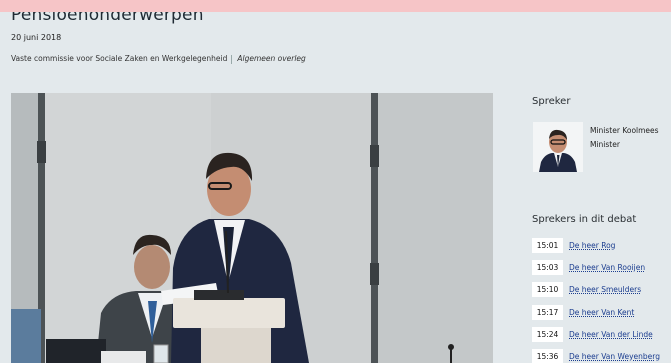  Describe the element at coordinates (607, 267) in the screenshot. I see `speaker-link: De heer Van Rooijen` at that location.